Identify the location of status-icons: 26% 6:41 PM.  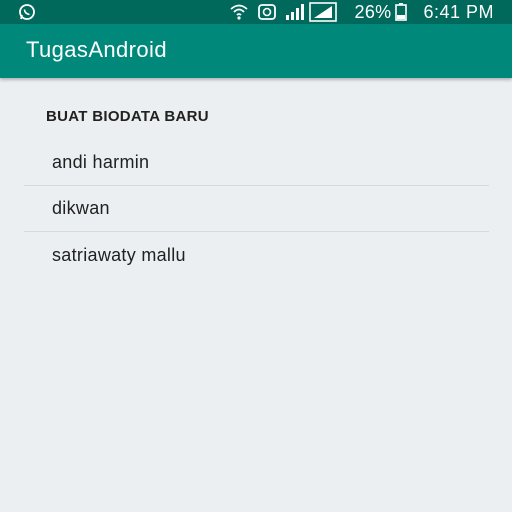
(357, 12).